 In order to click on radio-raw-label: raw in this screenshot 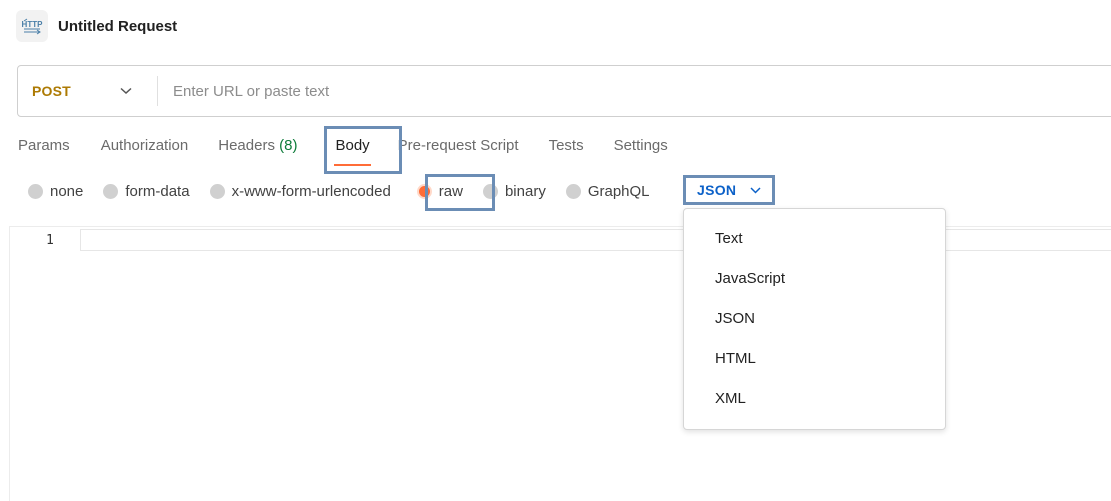, I will do `click(450, 191)`.